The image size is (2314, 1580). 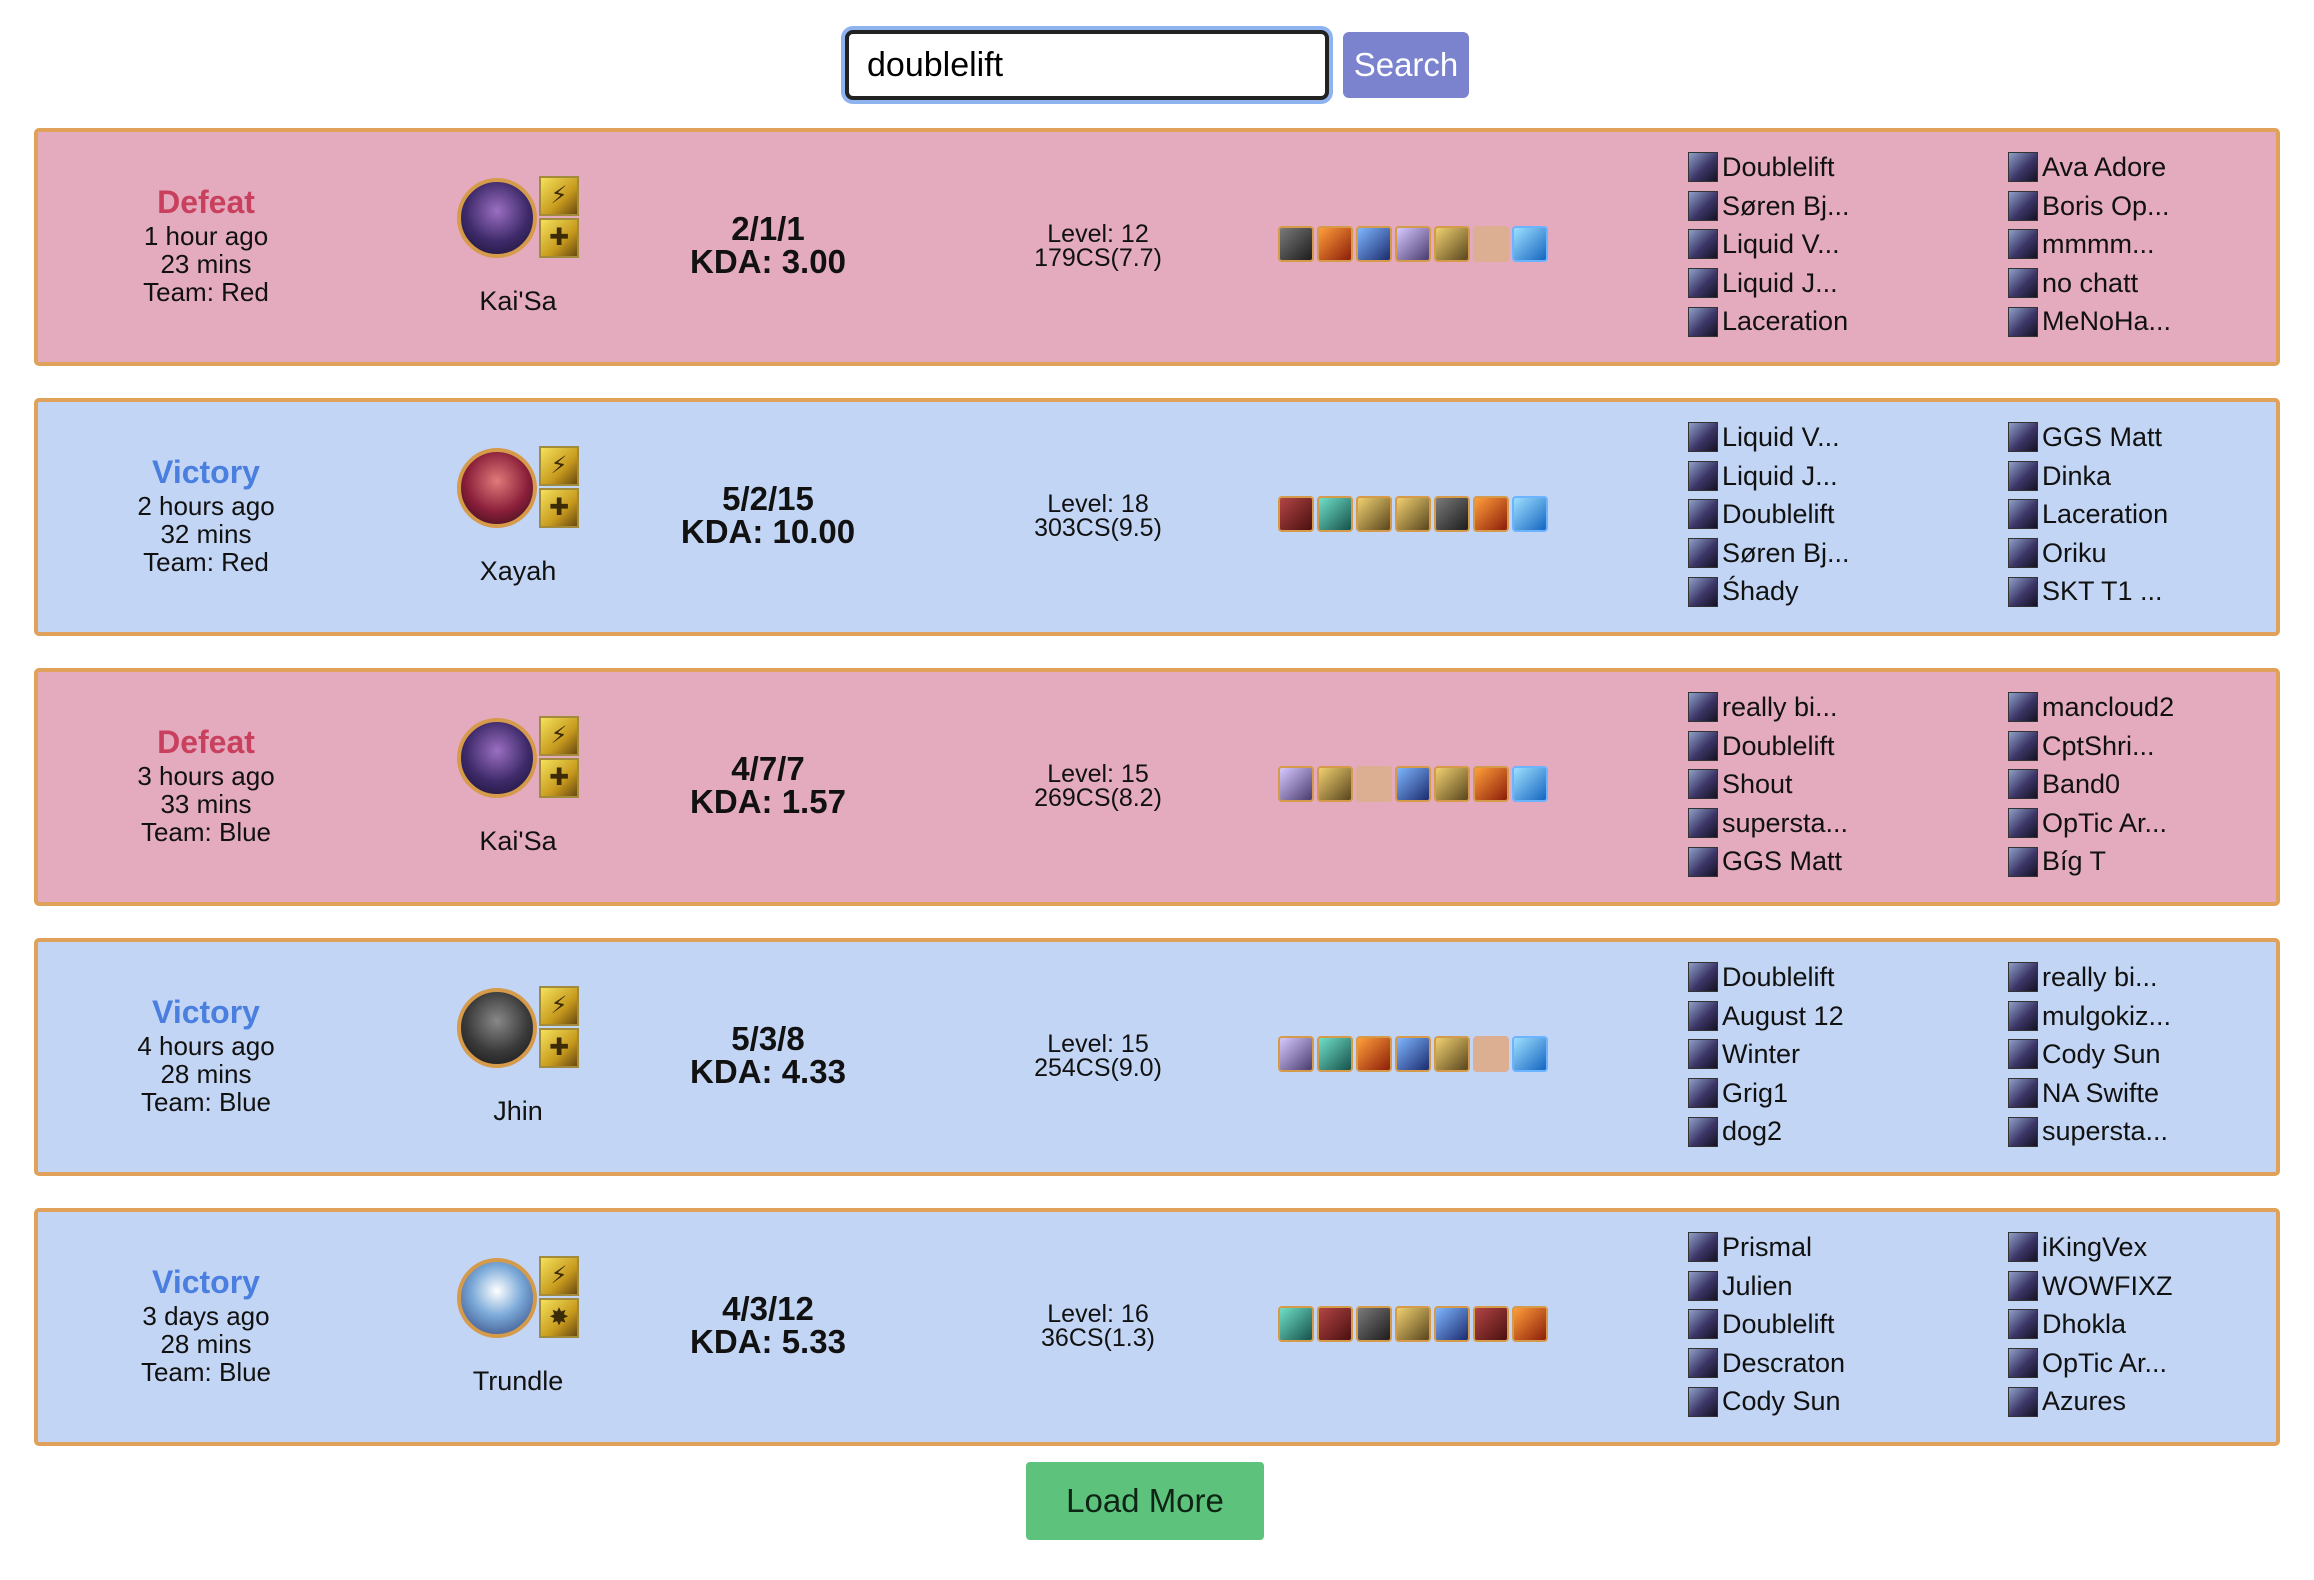 I want to click on player-name: Dinka, so click(x=2076, y=476).